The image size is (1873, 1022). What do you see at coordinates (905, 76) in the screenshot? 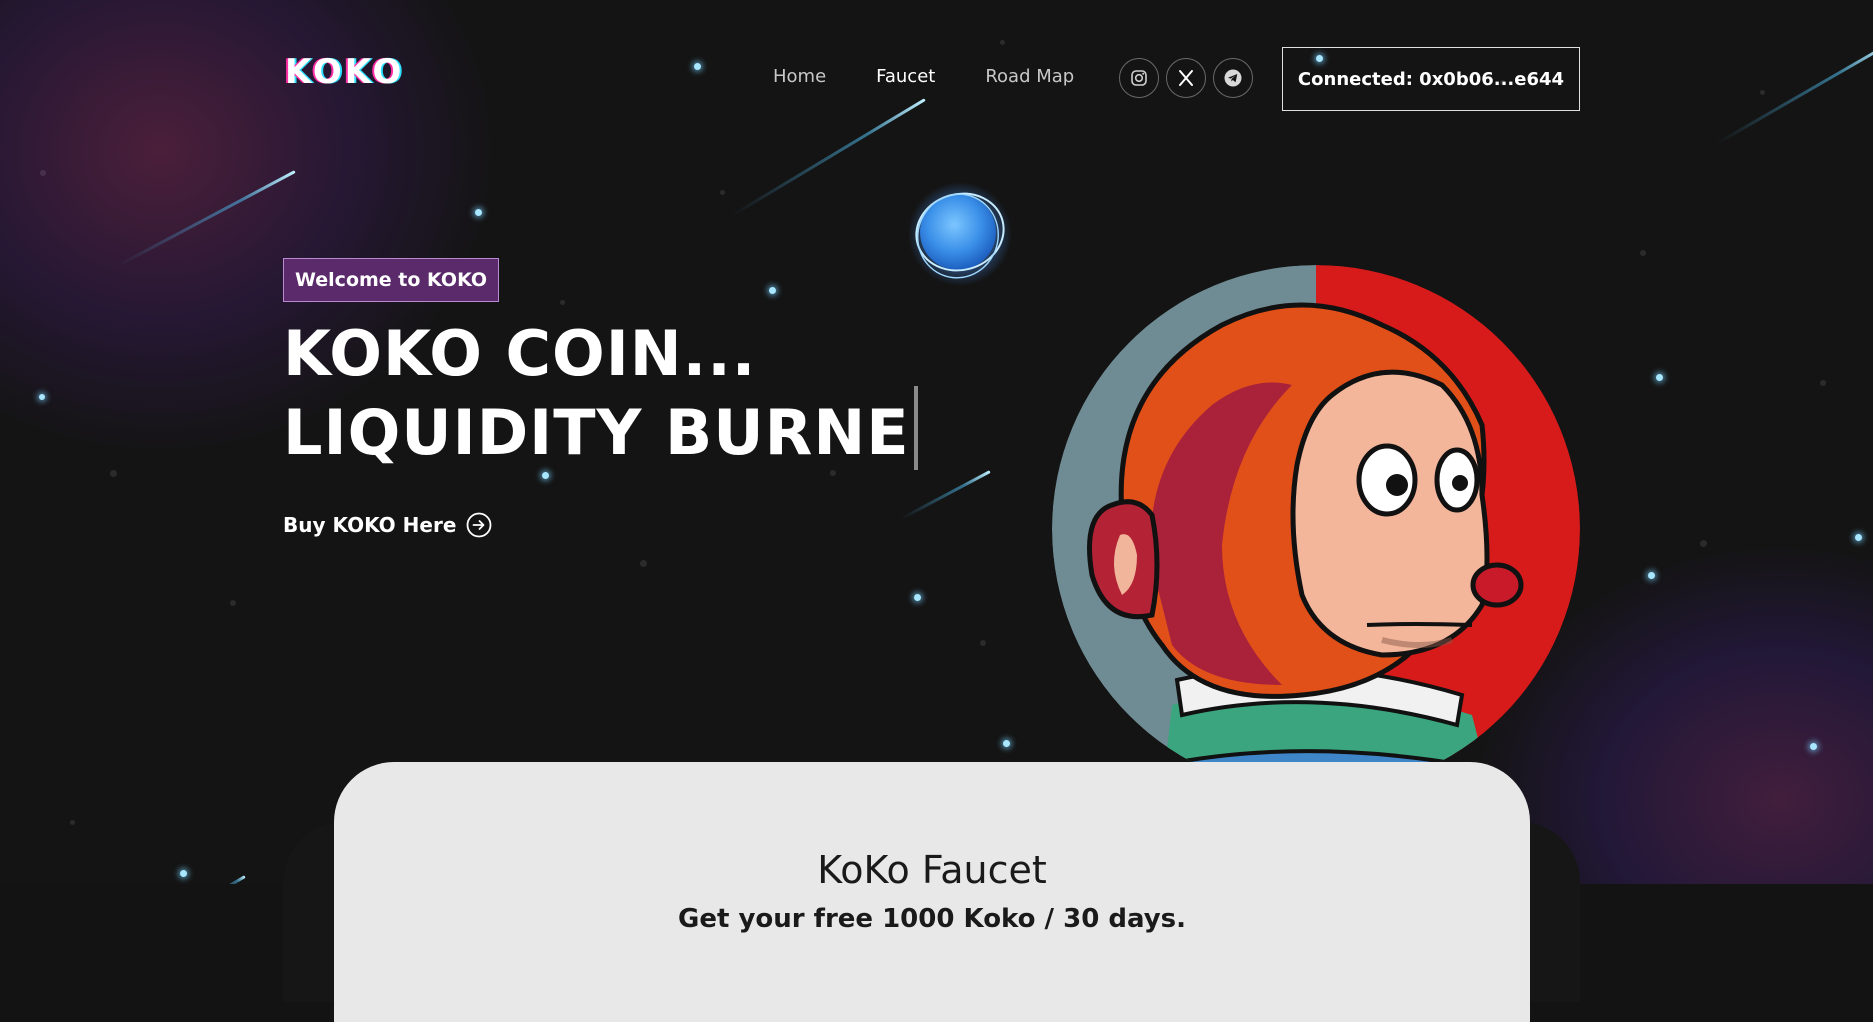
I see `nav-faucet-link: Faucet` at bounding box center [905, 76].